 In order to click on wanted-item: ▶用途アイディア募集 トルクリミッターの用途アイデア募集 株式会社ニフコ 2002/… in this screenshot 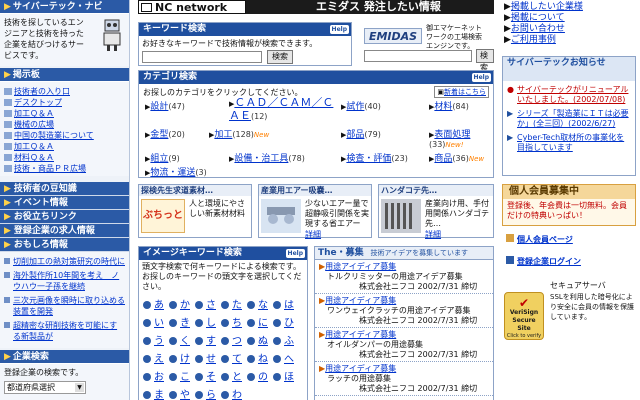, I will do `click(404, 277)`.